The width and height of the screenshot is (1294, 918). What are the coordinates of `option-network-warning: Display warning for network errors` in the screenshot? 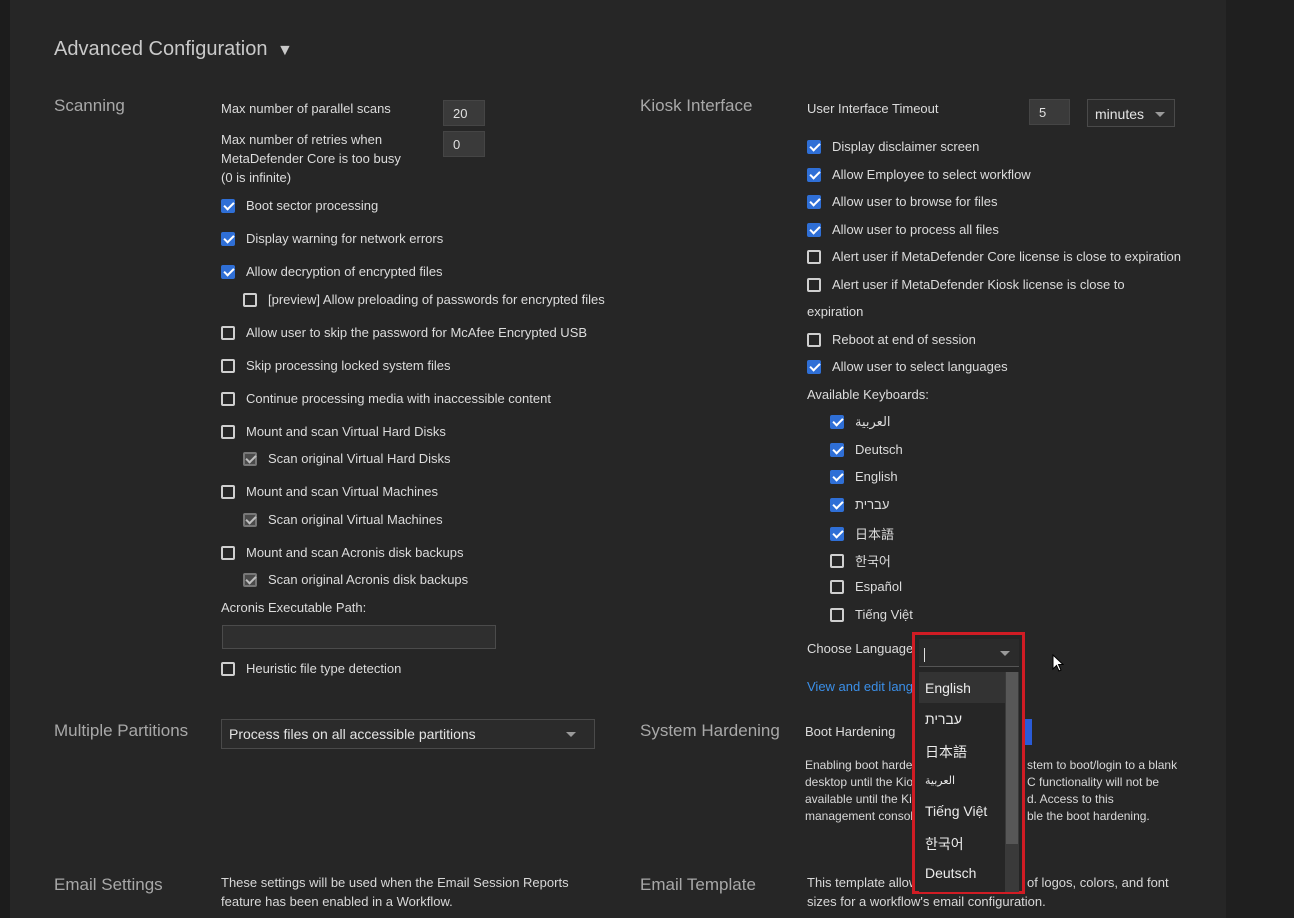 It's located at (332, 238).